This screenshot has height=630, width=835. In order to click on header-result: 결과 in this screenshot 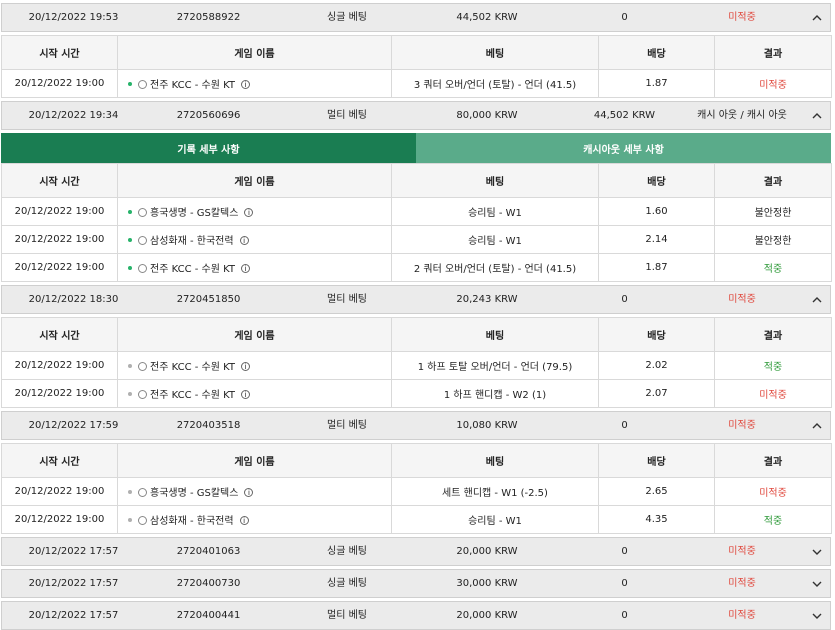, I will do `click(773, 180)`.